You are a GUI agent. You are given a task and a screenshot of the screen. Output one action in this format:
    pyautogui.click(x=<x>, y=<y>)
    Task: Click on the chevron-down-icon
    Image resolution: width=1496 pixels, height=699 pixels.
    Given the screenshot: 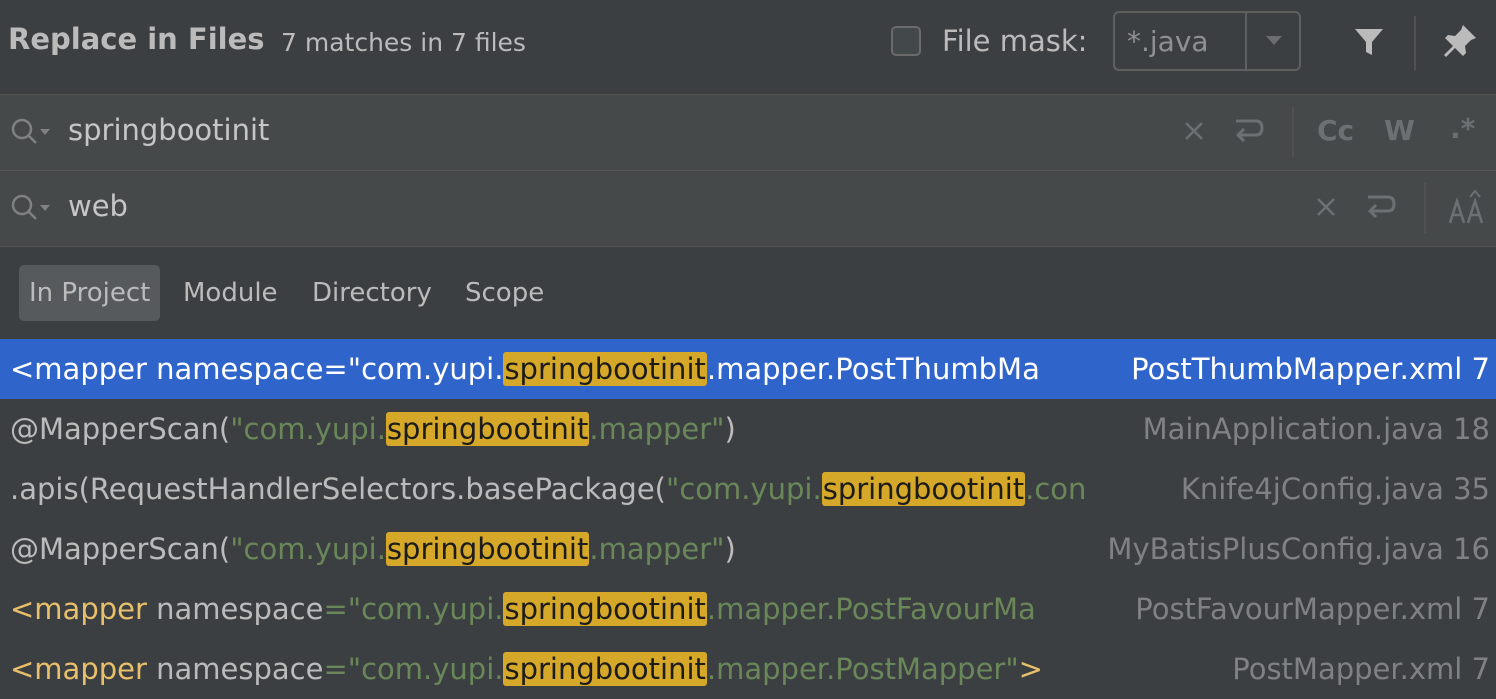 What is the action you would take?
    pyautogui.click(x=1274, y=40)
    